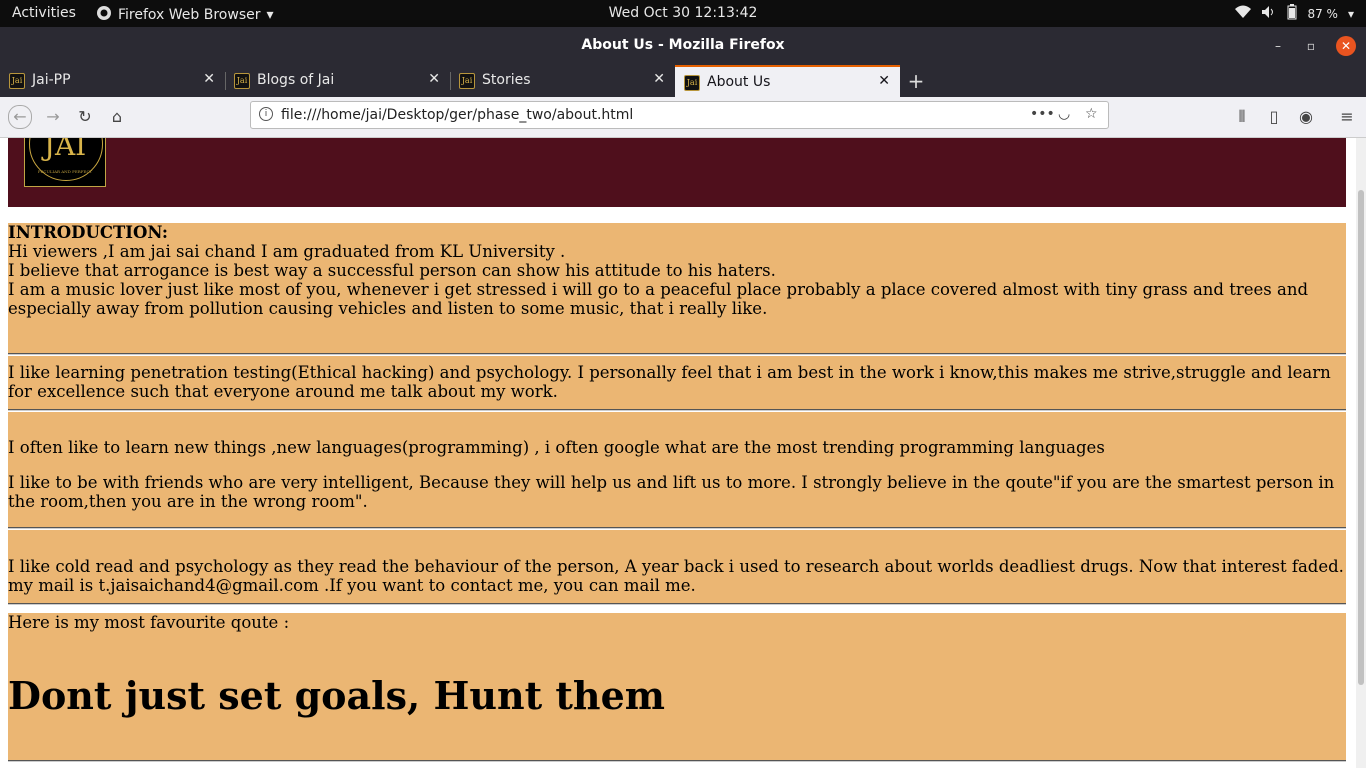  Describe the element at coordinates (296, 80) in the screenshot. I see `tab-label: Blogs of Jai` at that location.